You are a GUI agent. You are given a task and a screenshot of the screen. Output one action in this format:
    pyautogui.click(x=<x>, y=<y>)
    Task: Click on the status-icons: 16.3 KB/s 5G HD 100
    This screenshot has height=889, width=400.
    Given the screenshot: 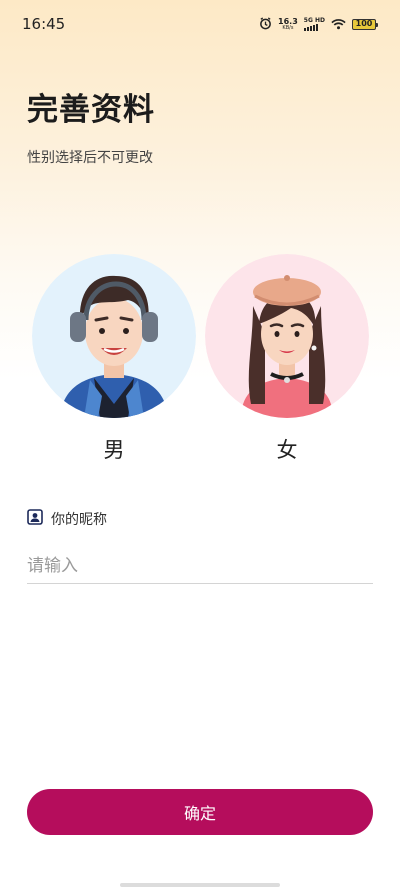 What is the action you would take?
    pyautogui.click(x=318, y=24)
    